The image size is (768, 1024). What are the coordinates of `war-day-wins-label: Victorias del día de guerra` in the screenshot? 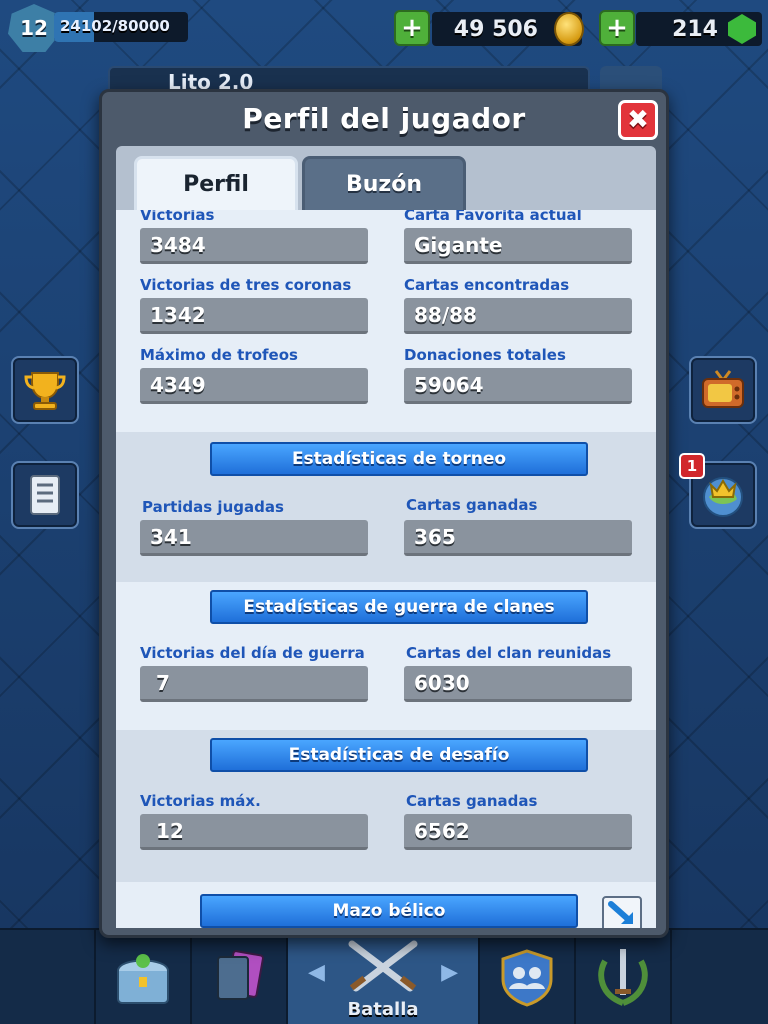 It's located at (252, 653).